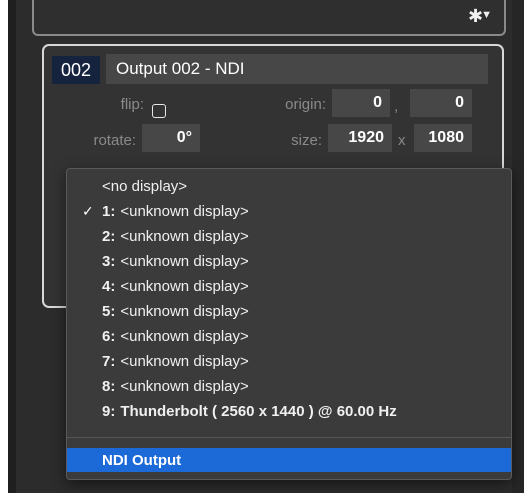 Image resolution: width=532 pixels, height=493 pixels. What do you see at coordinates (258, 411) in the screenshot?
I see `menu-item-label: Thunderbolt ( 2560 x 1440 ) @ 60.00 Hz` at bounding box center [258, 411].